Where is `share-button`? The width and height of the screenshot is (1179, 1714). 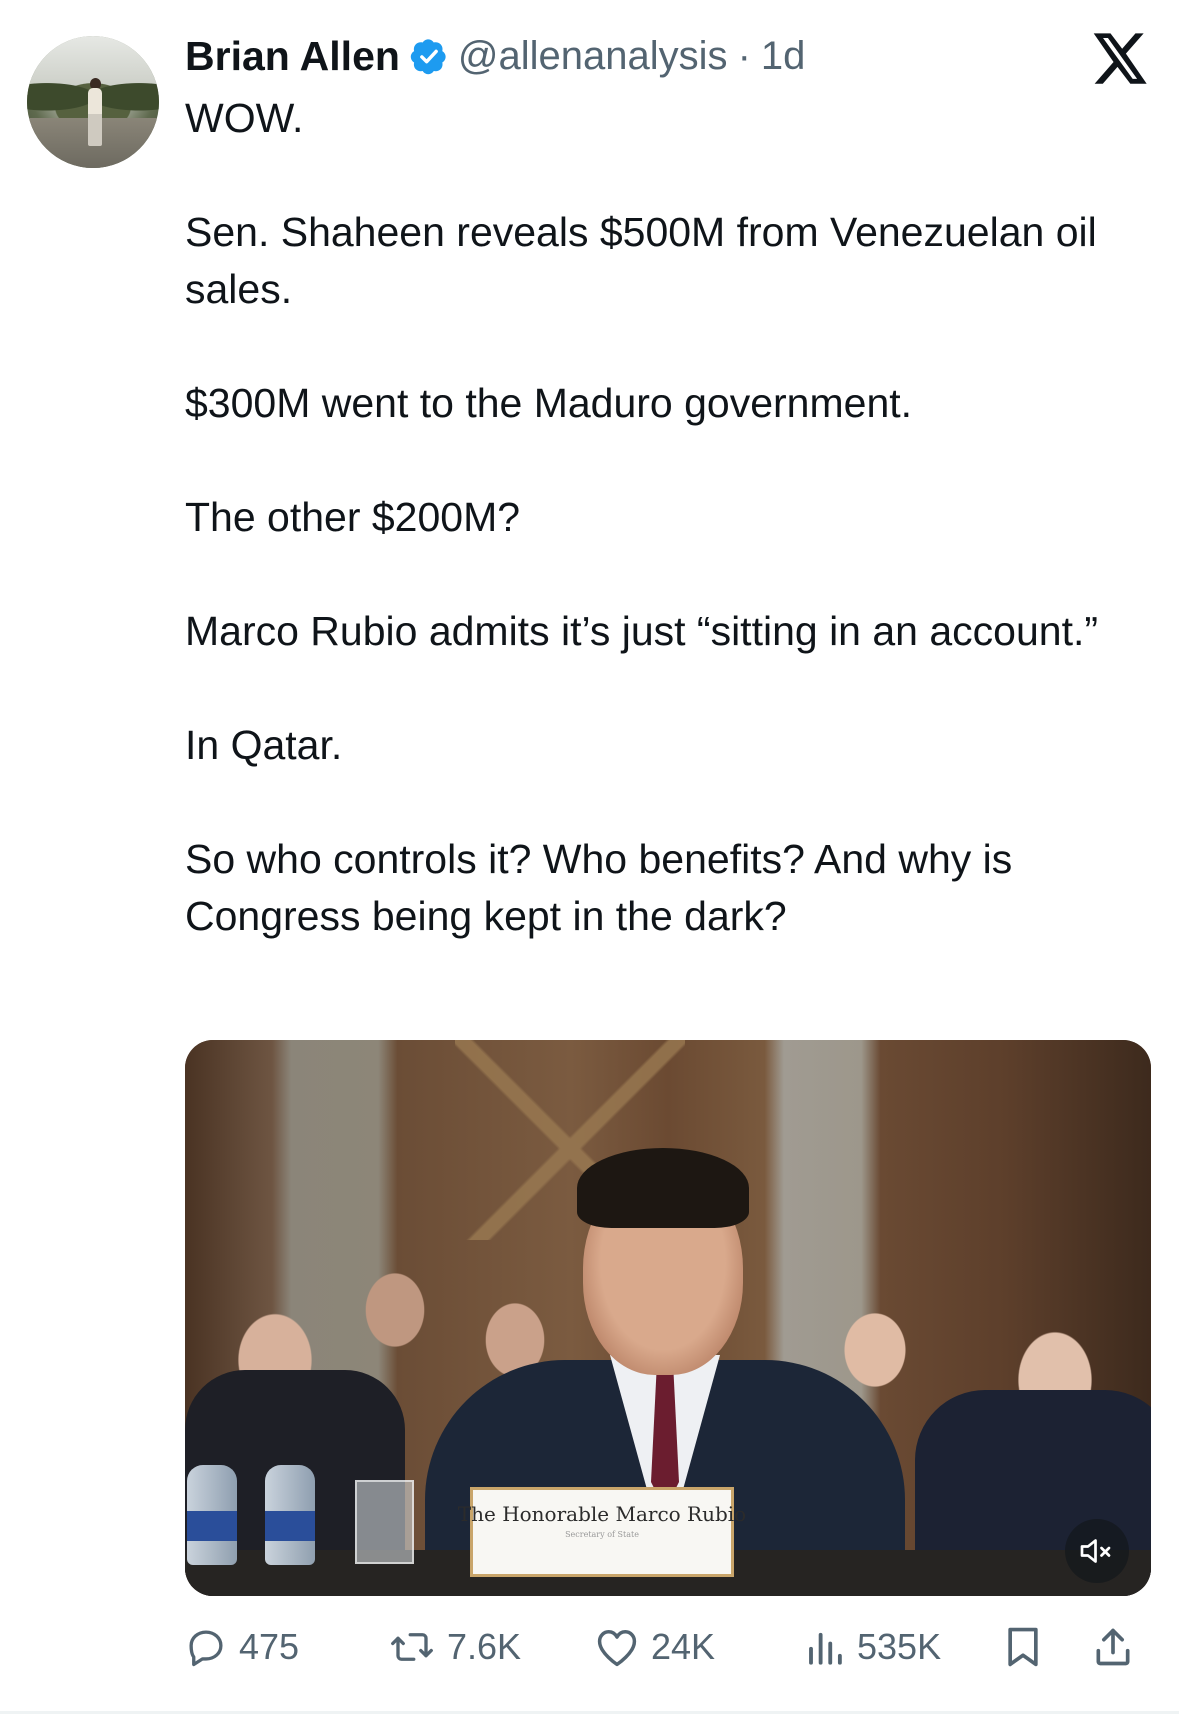
share-button is located at coordinates (1113, 1647).